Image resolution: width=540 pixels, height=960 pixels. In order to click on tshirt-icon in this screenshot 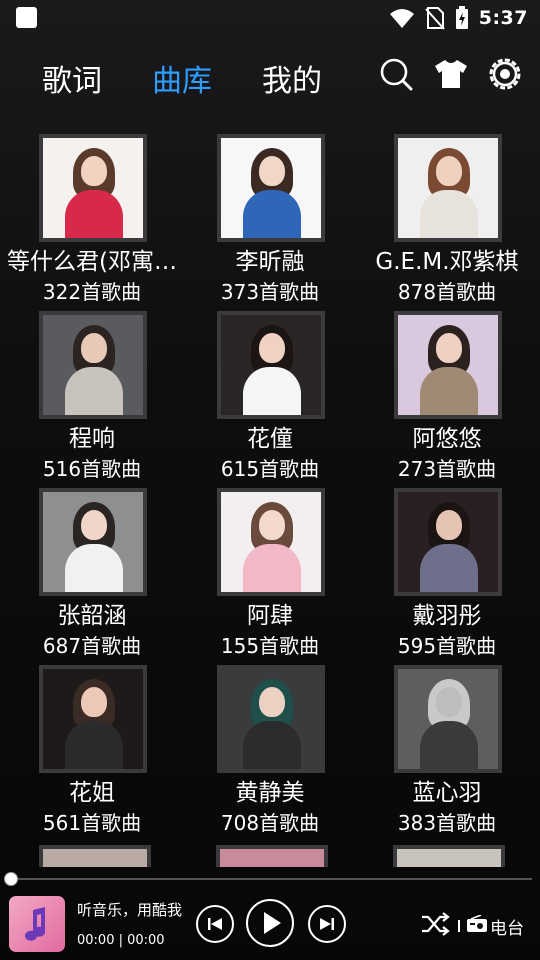, I will do `click(451, 74)`.